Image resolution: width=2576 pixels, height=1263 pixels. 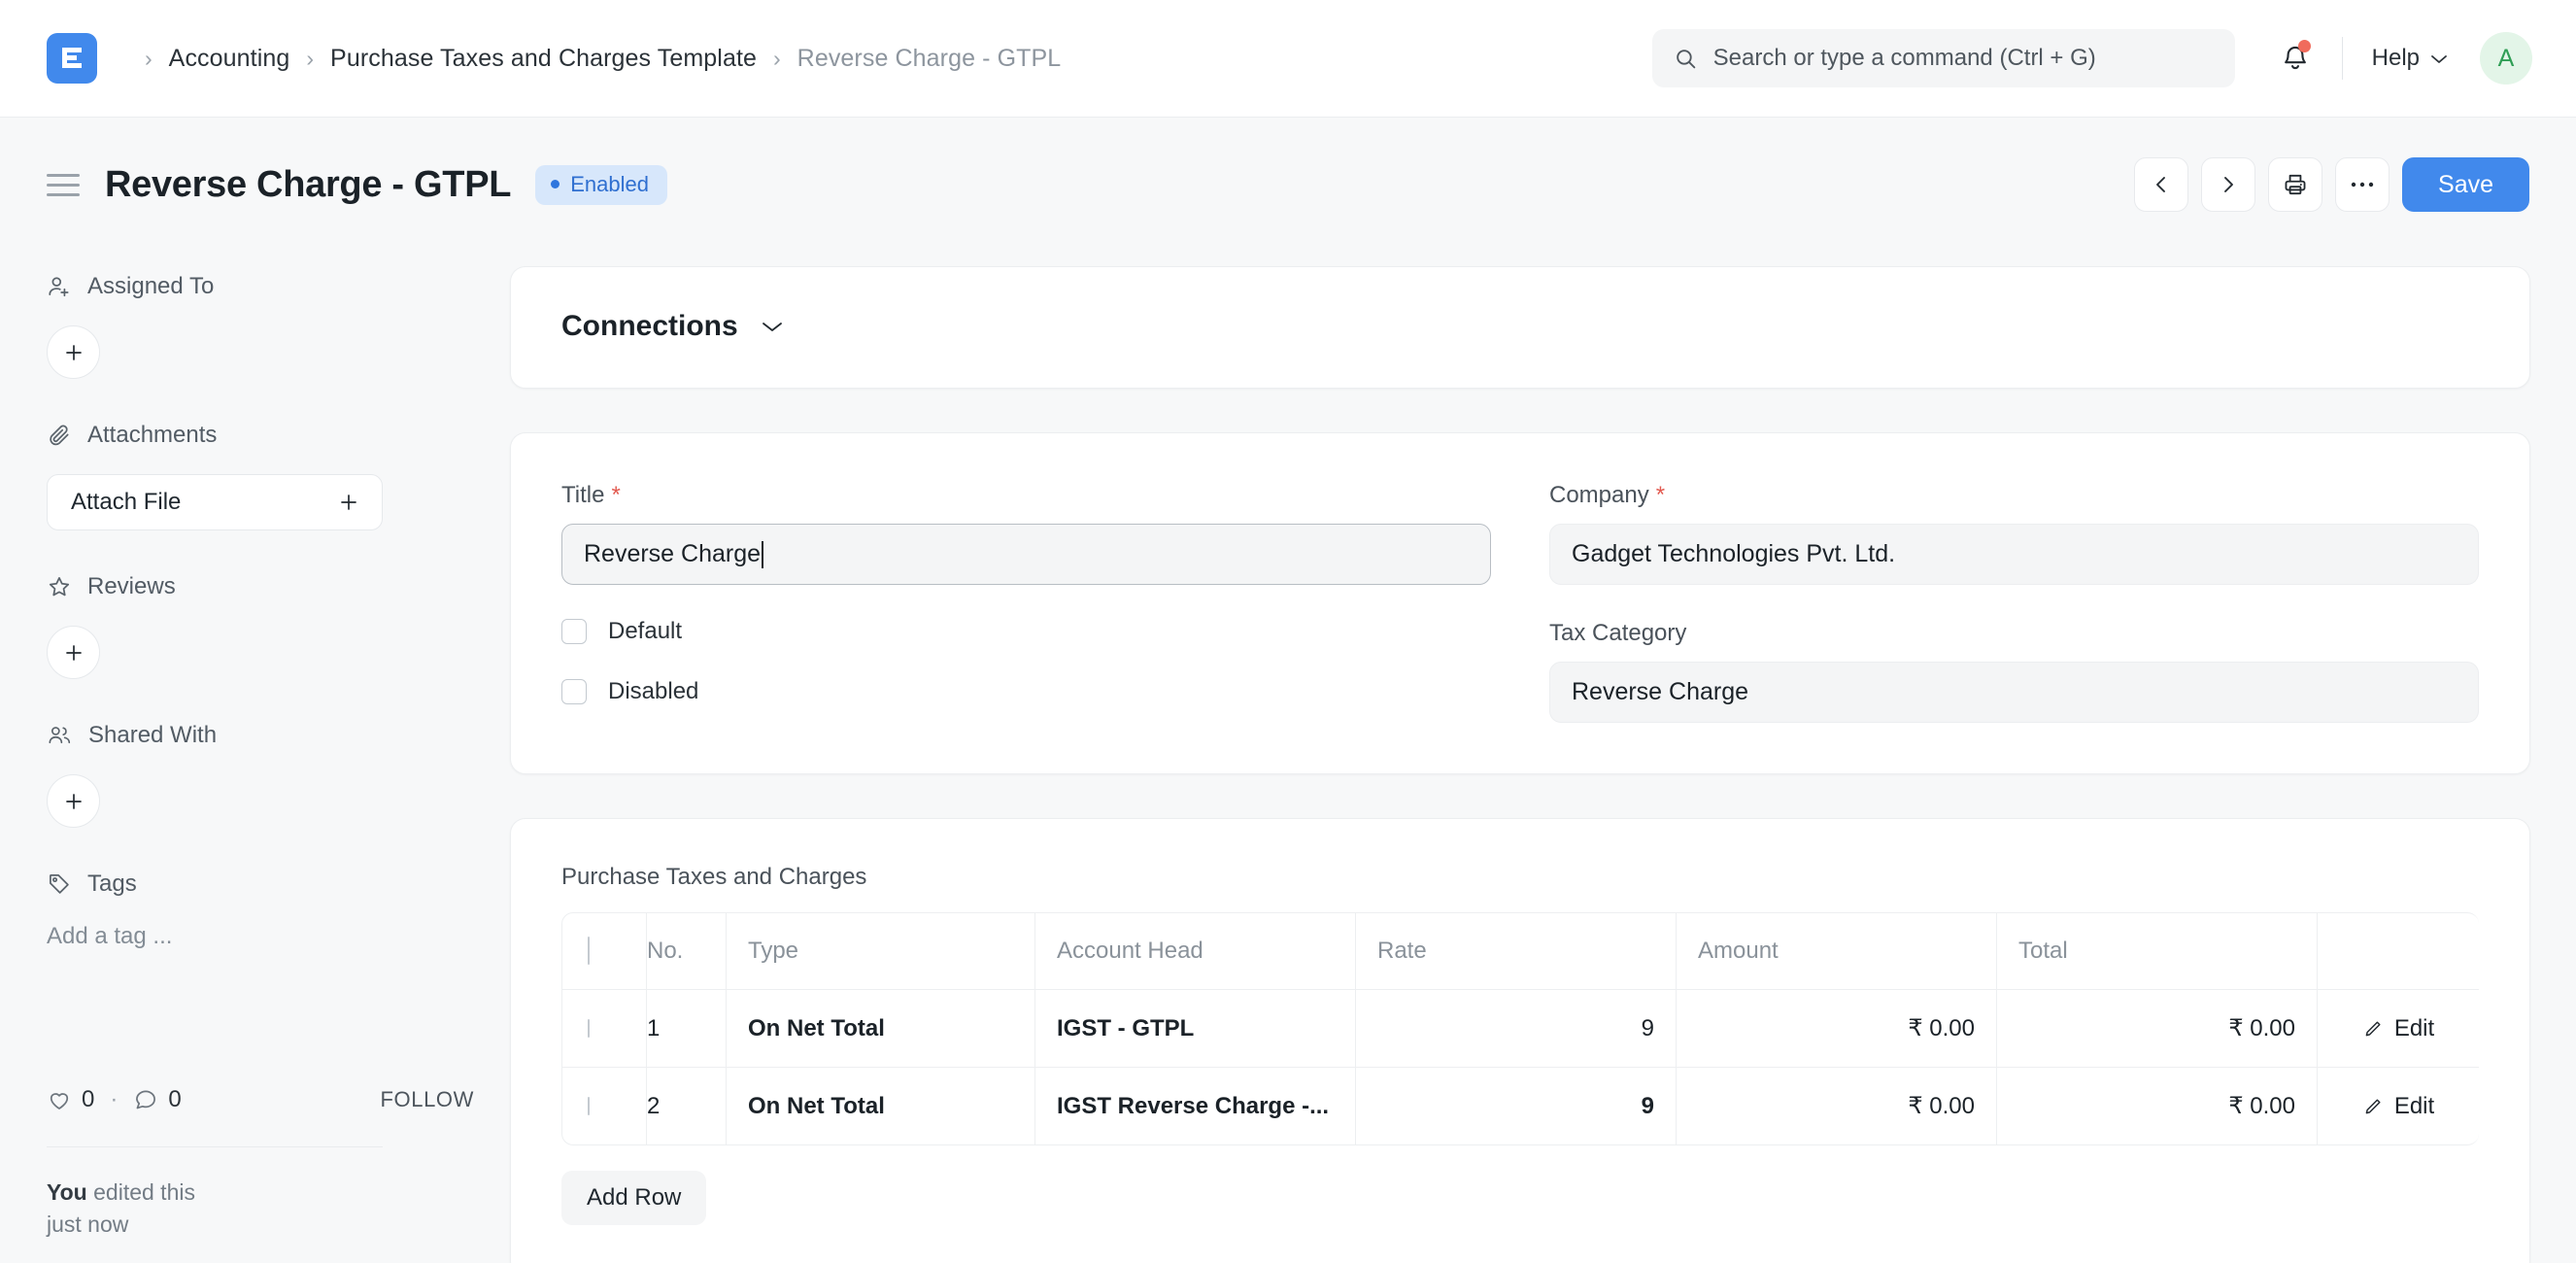 I want to click on disabled-checkbox-label: Disabled, so click(x=653, y=691).